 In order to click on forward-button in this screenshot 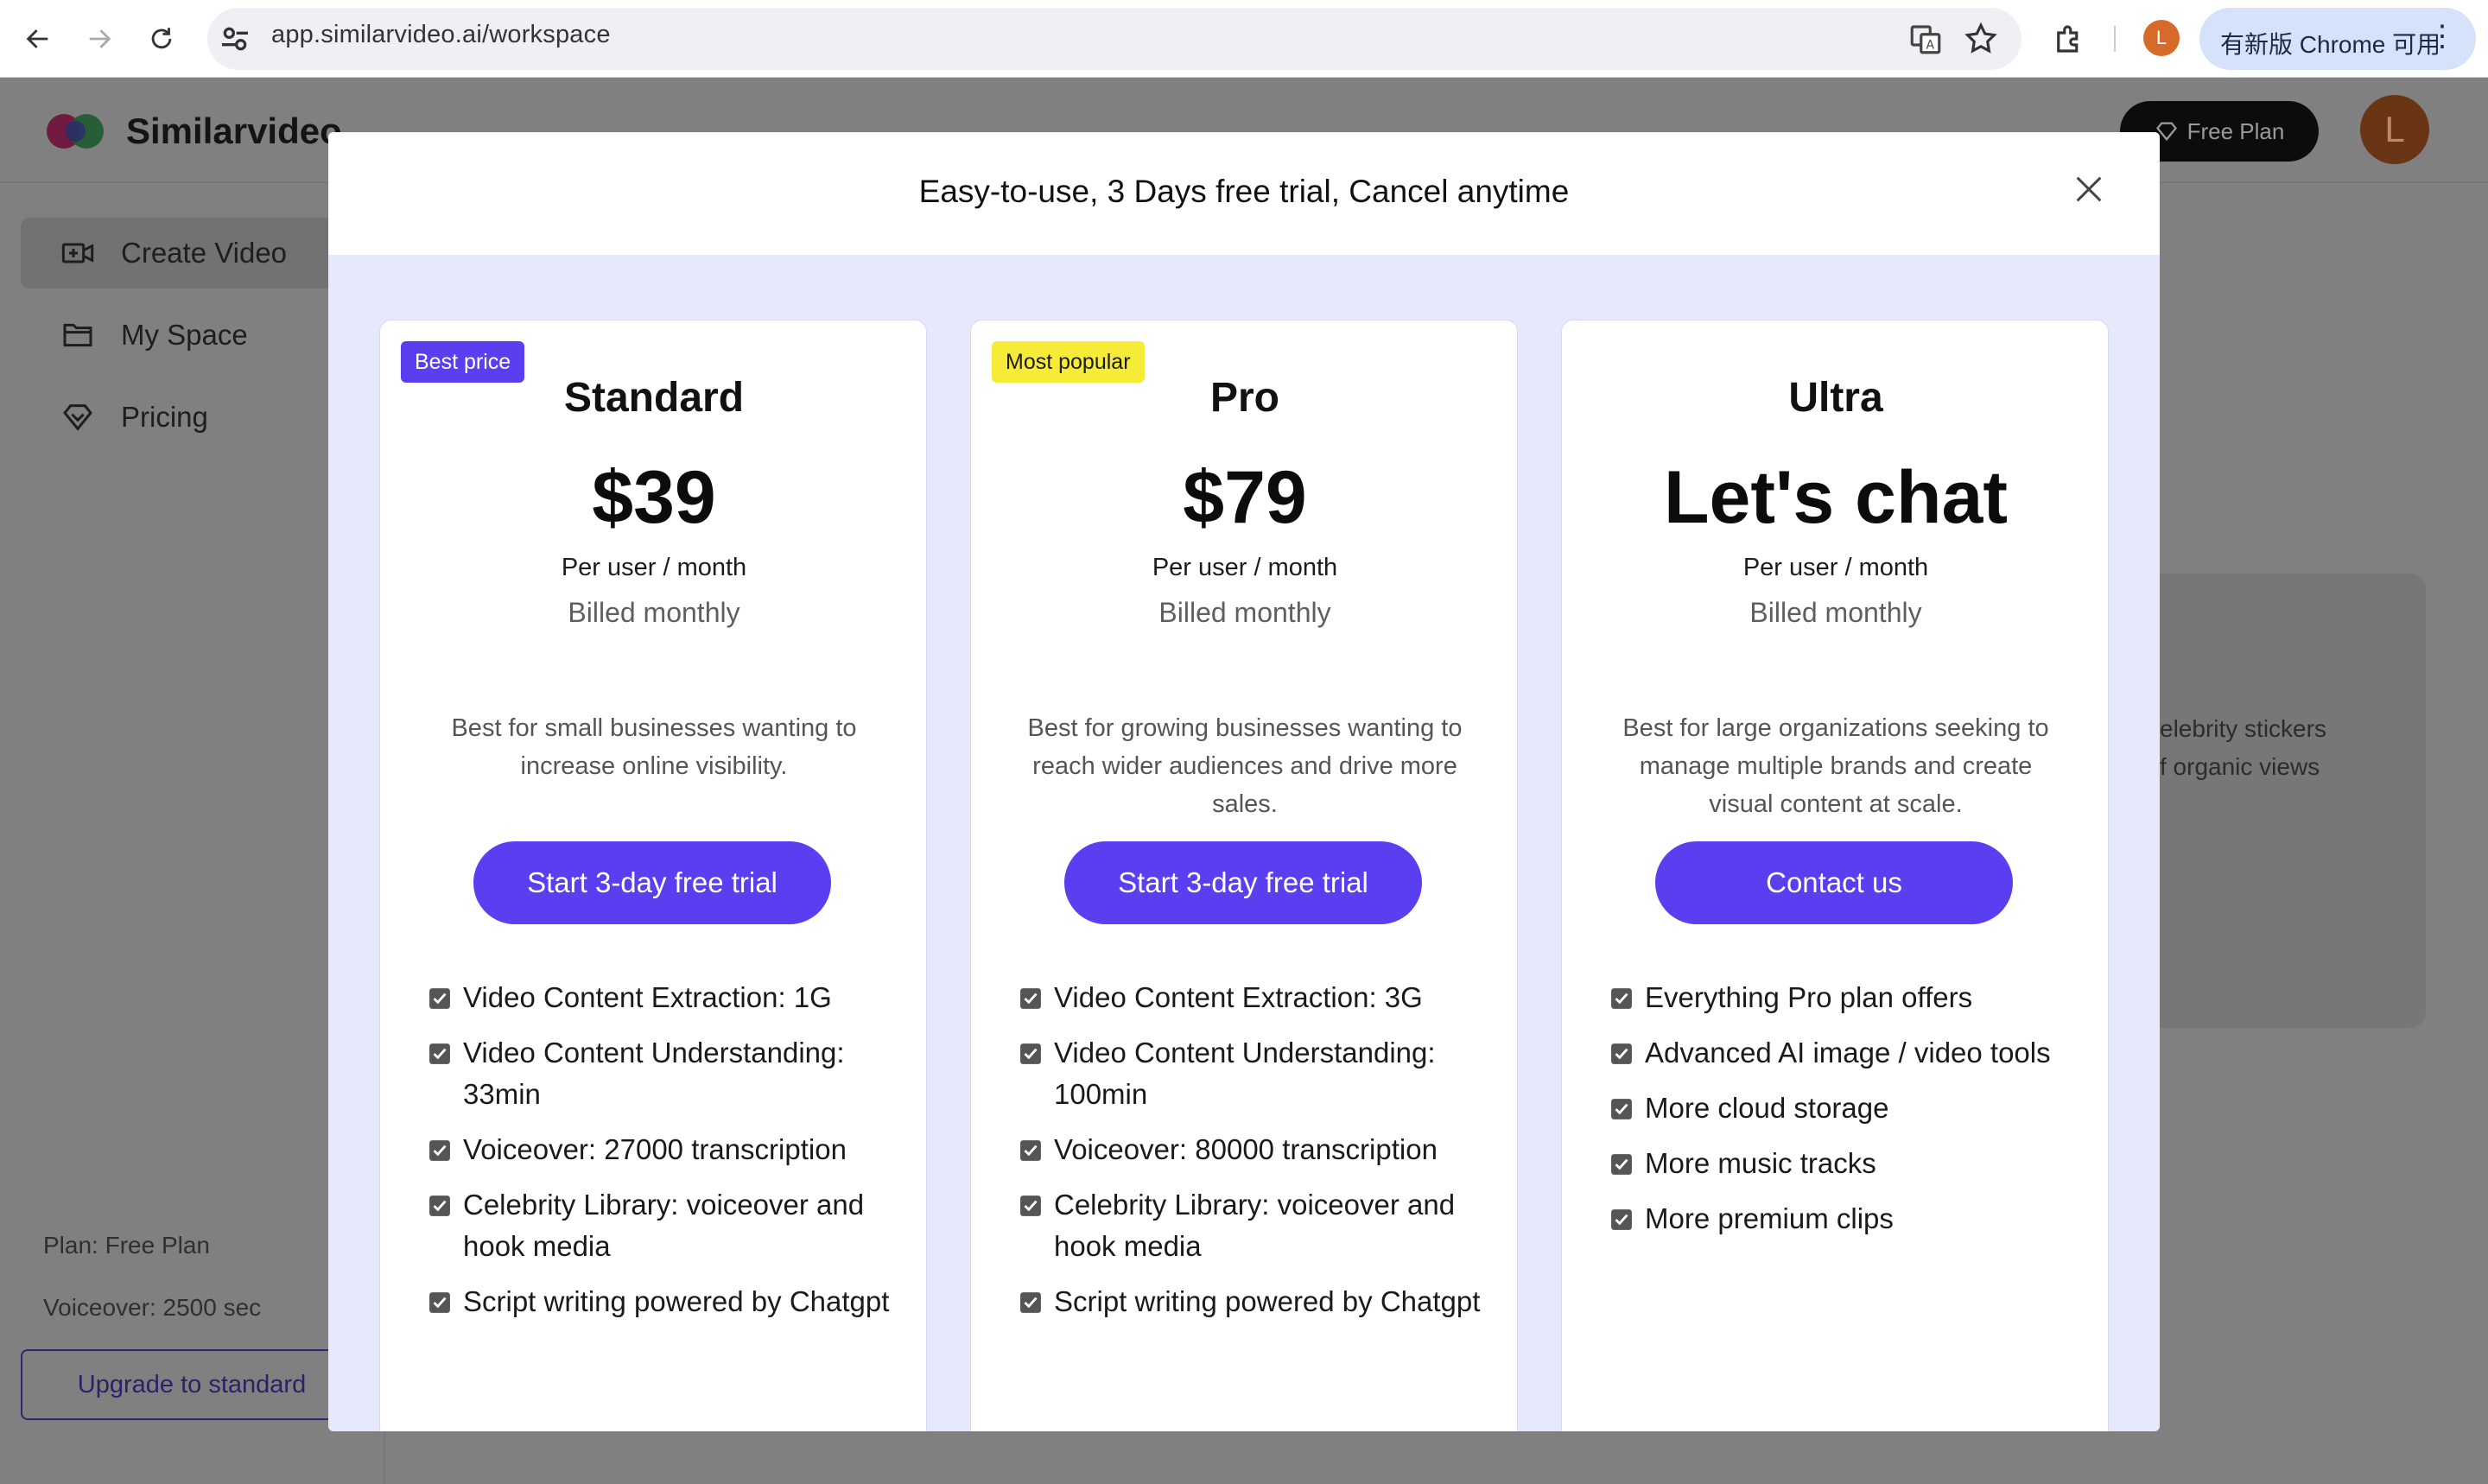, I will do `click(99, 39)`.